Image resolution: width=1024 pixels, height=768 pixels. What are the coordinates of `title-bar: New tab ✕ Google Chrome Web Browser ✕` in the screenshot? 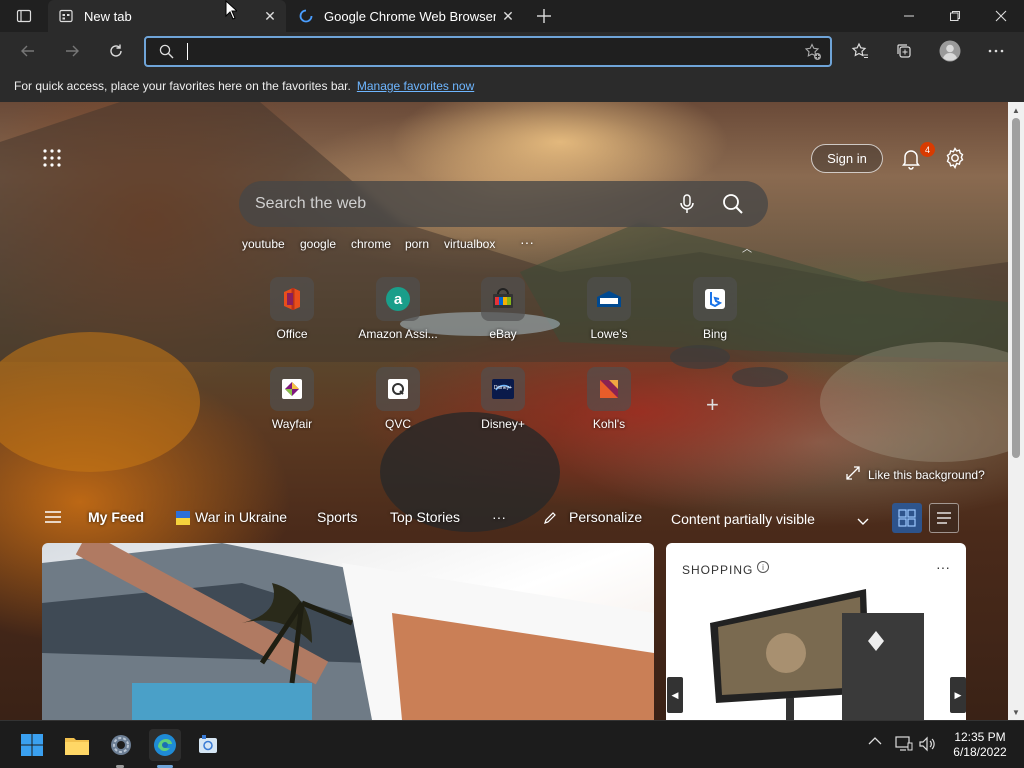 It's located at (512, 16).